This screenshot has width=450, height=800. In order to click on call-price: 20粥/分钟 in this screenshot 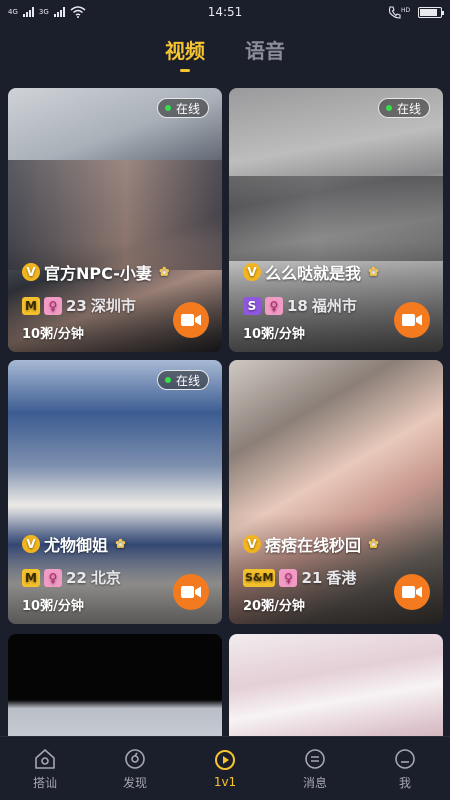, I will do `click(274, 606)`.